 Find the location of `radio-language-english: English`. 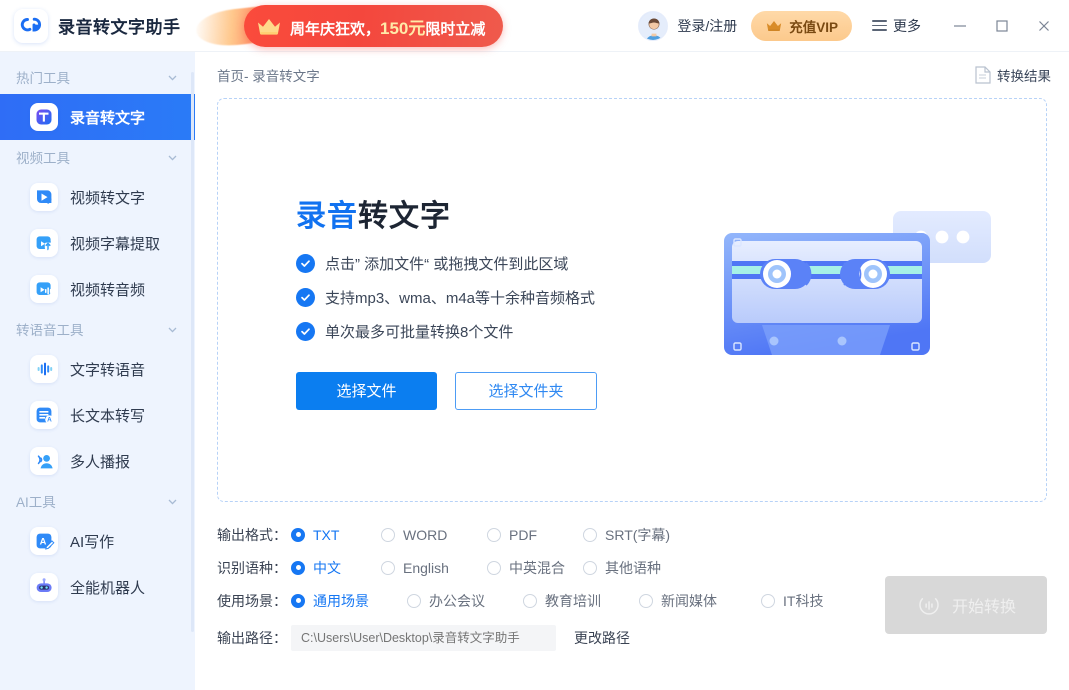

radio-language-english: English is located at coordinates (430, 568).